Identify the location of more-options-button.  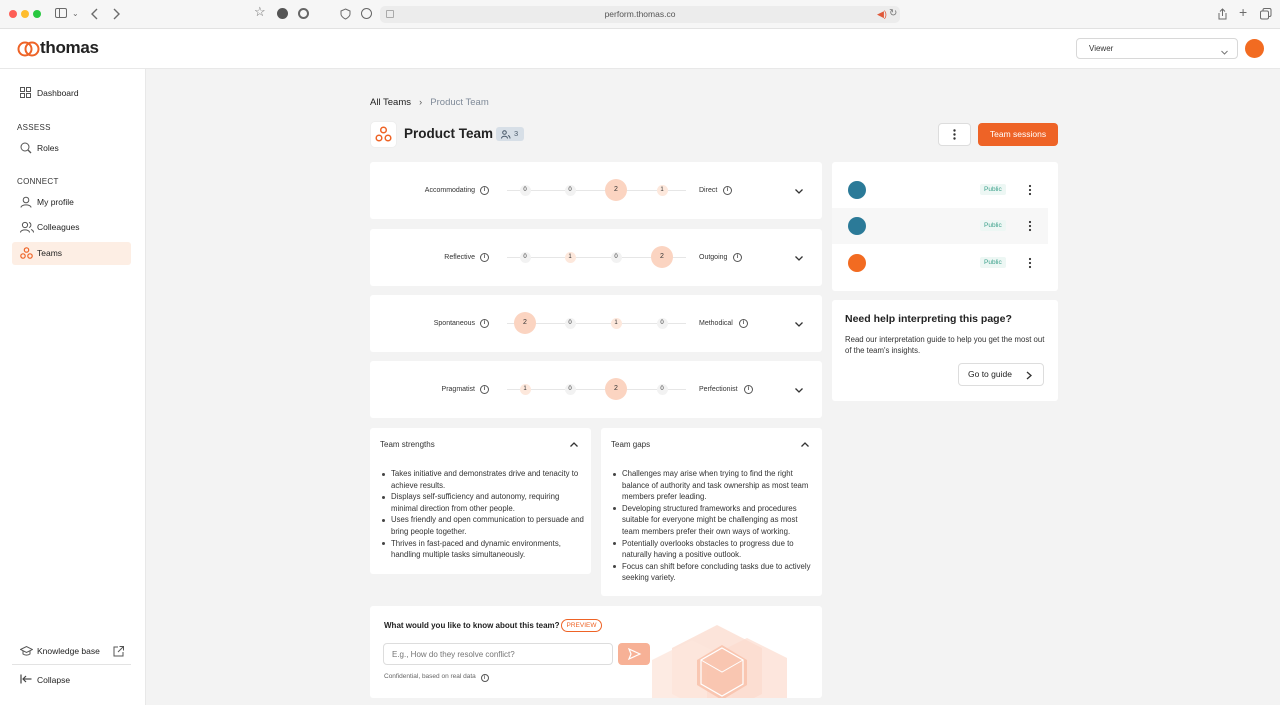
(954, 134).